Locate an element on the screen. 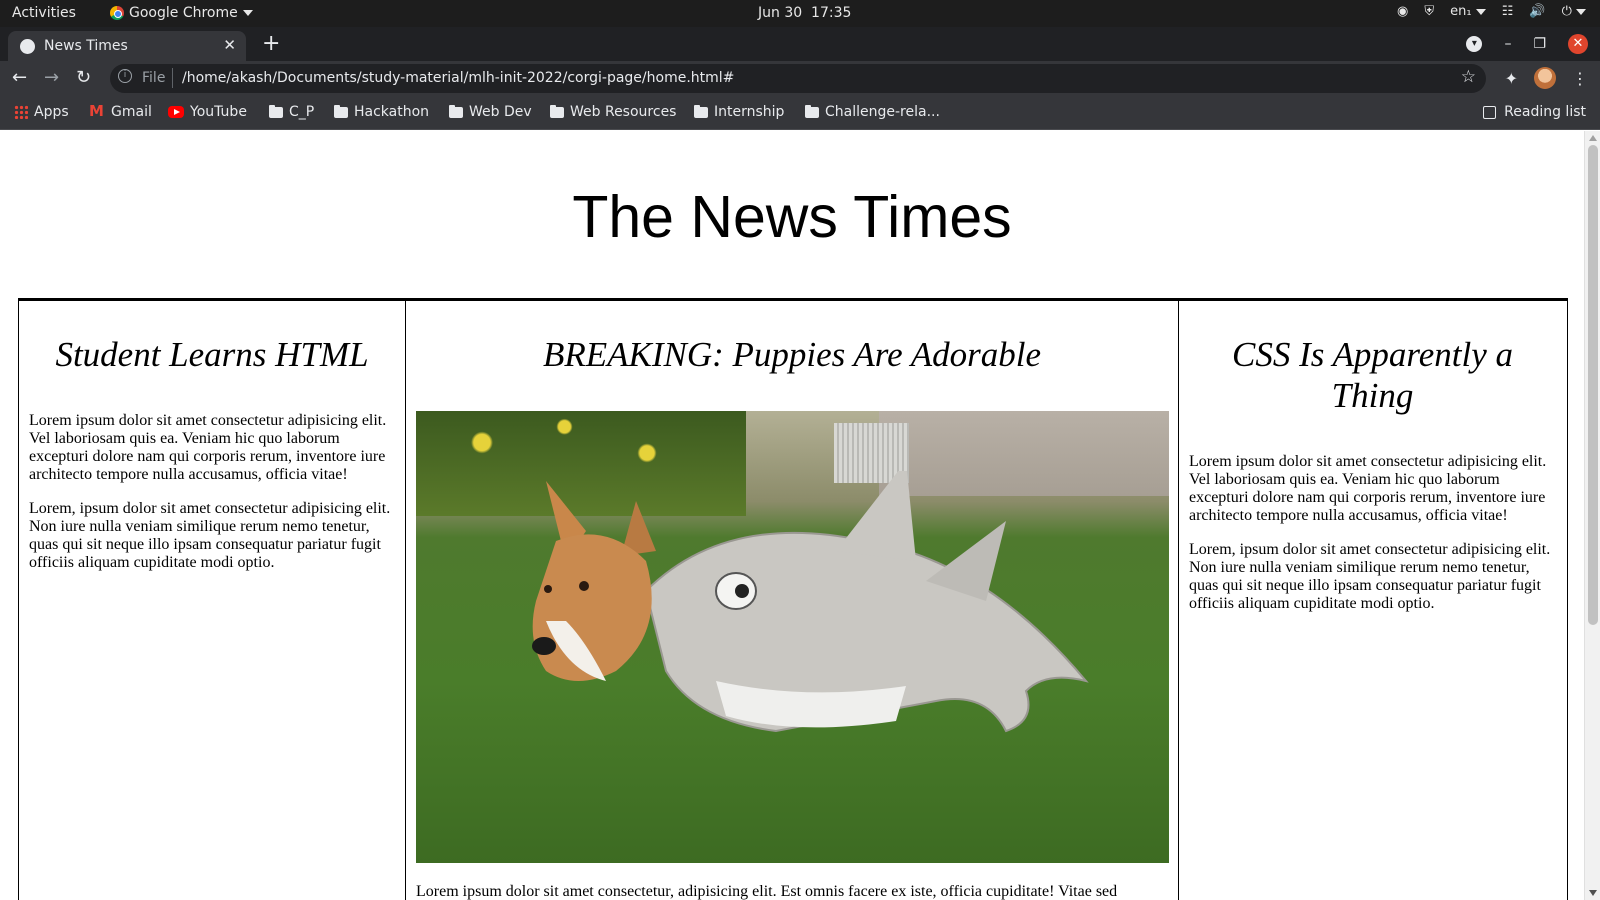  tab-strip: News Times ✕ + ▾ – ❐ ✕ is located at coordinates (800, 44).